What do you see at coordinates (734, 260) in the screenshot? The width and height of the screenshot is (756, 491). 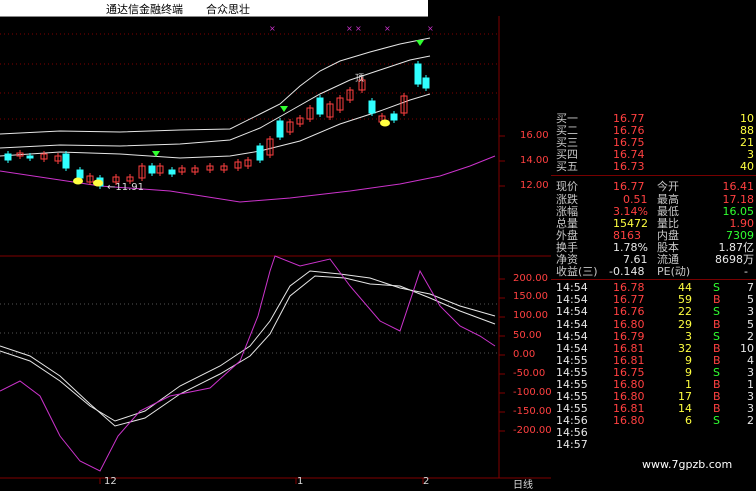 I see `stat-value: 8698万` at bounding box center [734, 260].